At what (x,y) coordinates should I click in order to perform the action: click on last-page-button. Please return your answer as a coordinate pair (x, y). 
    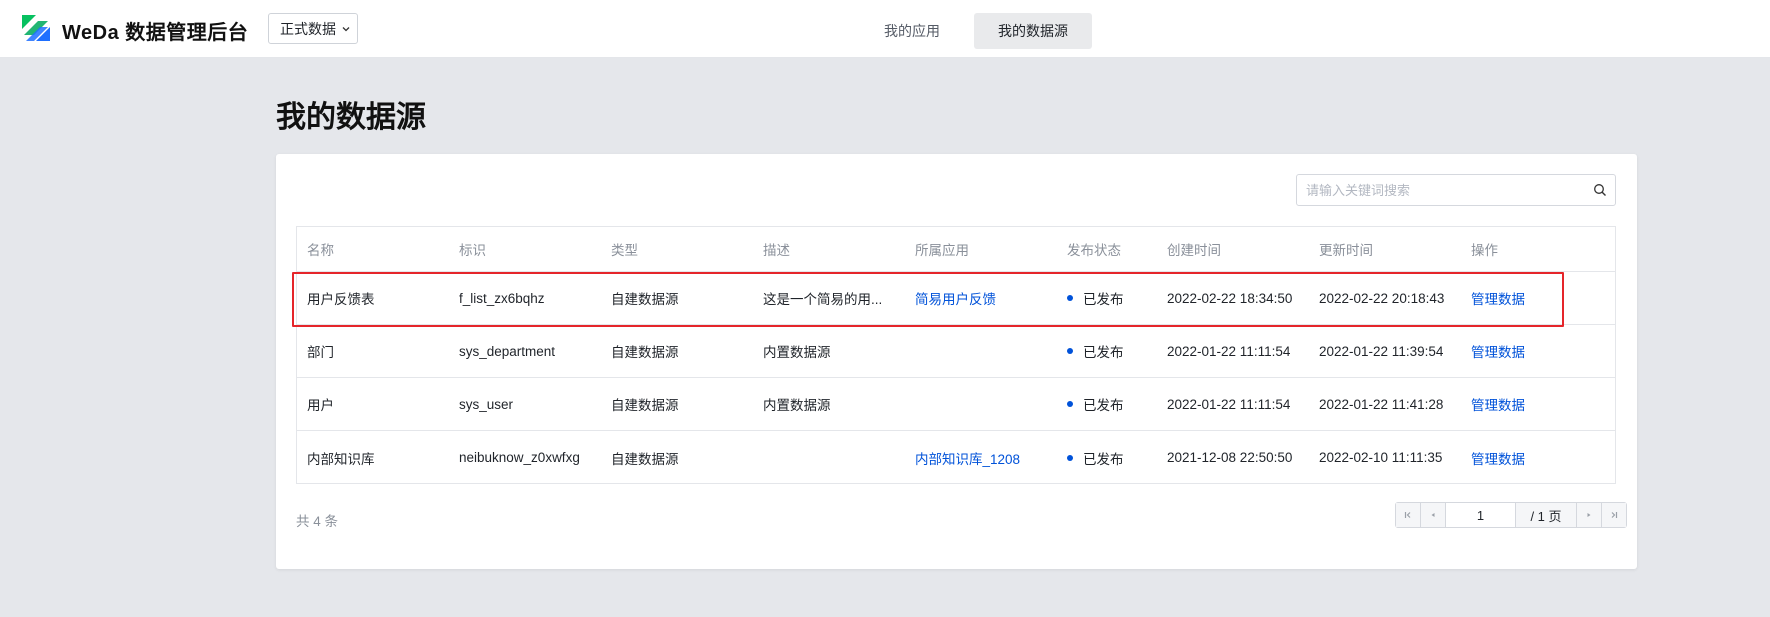
    Looking at the image, I should click on (1613, 515).